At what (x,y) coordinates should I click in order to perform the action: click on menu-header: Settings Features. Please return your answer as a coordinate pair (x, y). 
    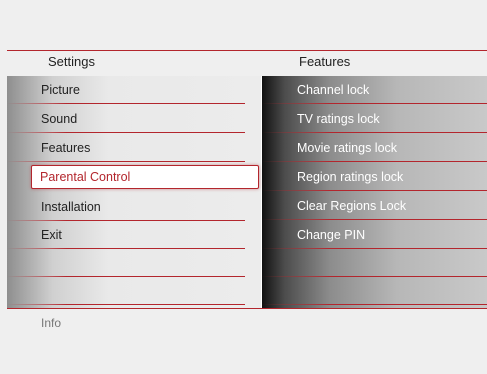
    Looking at the image, I should click on (247, 61).